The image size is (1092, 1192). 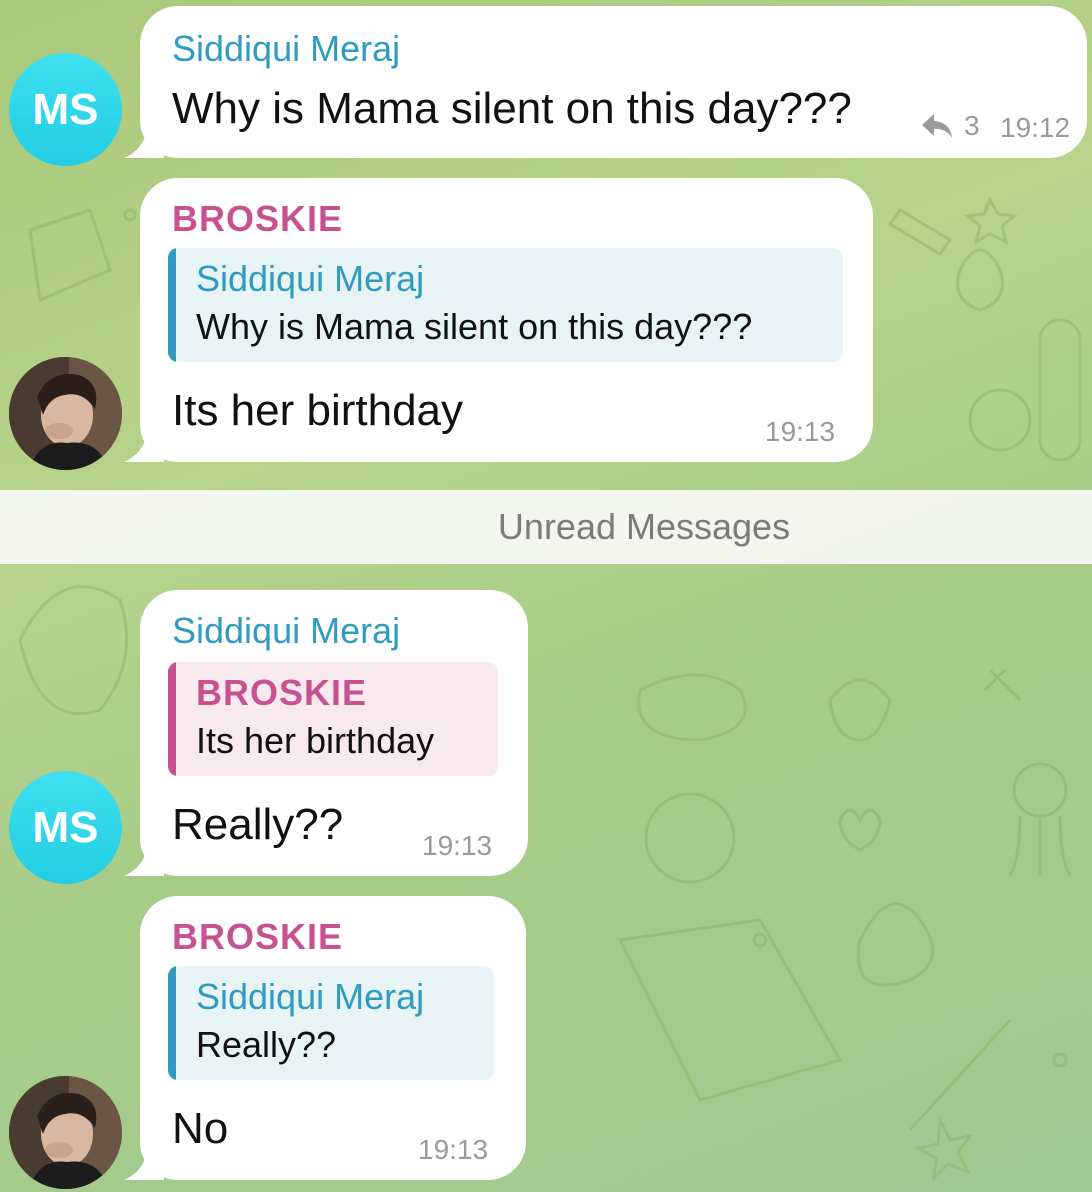 What do you see at coordinates (333, 719) in the screenshot?
I see `reply-preview: BROSKIE Its her birthday` at bounding box center [333, 719].